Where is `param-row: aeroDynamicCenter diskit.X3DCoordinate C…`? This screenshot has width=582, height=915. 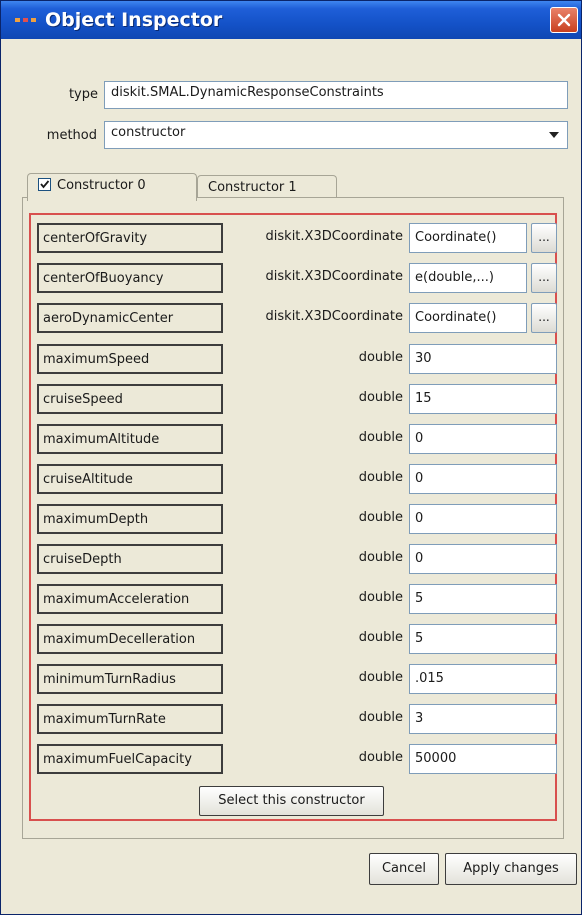 param-row: aeroDynamicCenter diskit.X3DCoordinate C… is located at coordinates (297, 318).